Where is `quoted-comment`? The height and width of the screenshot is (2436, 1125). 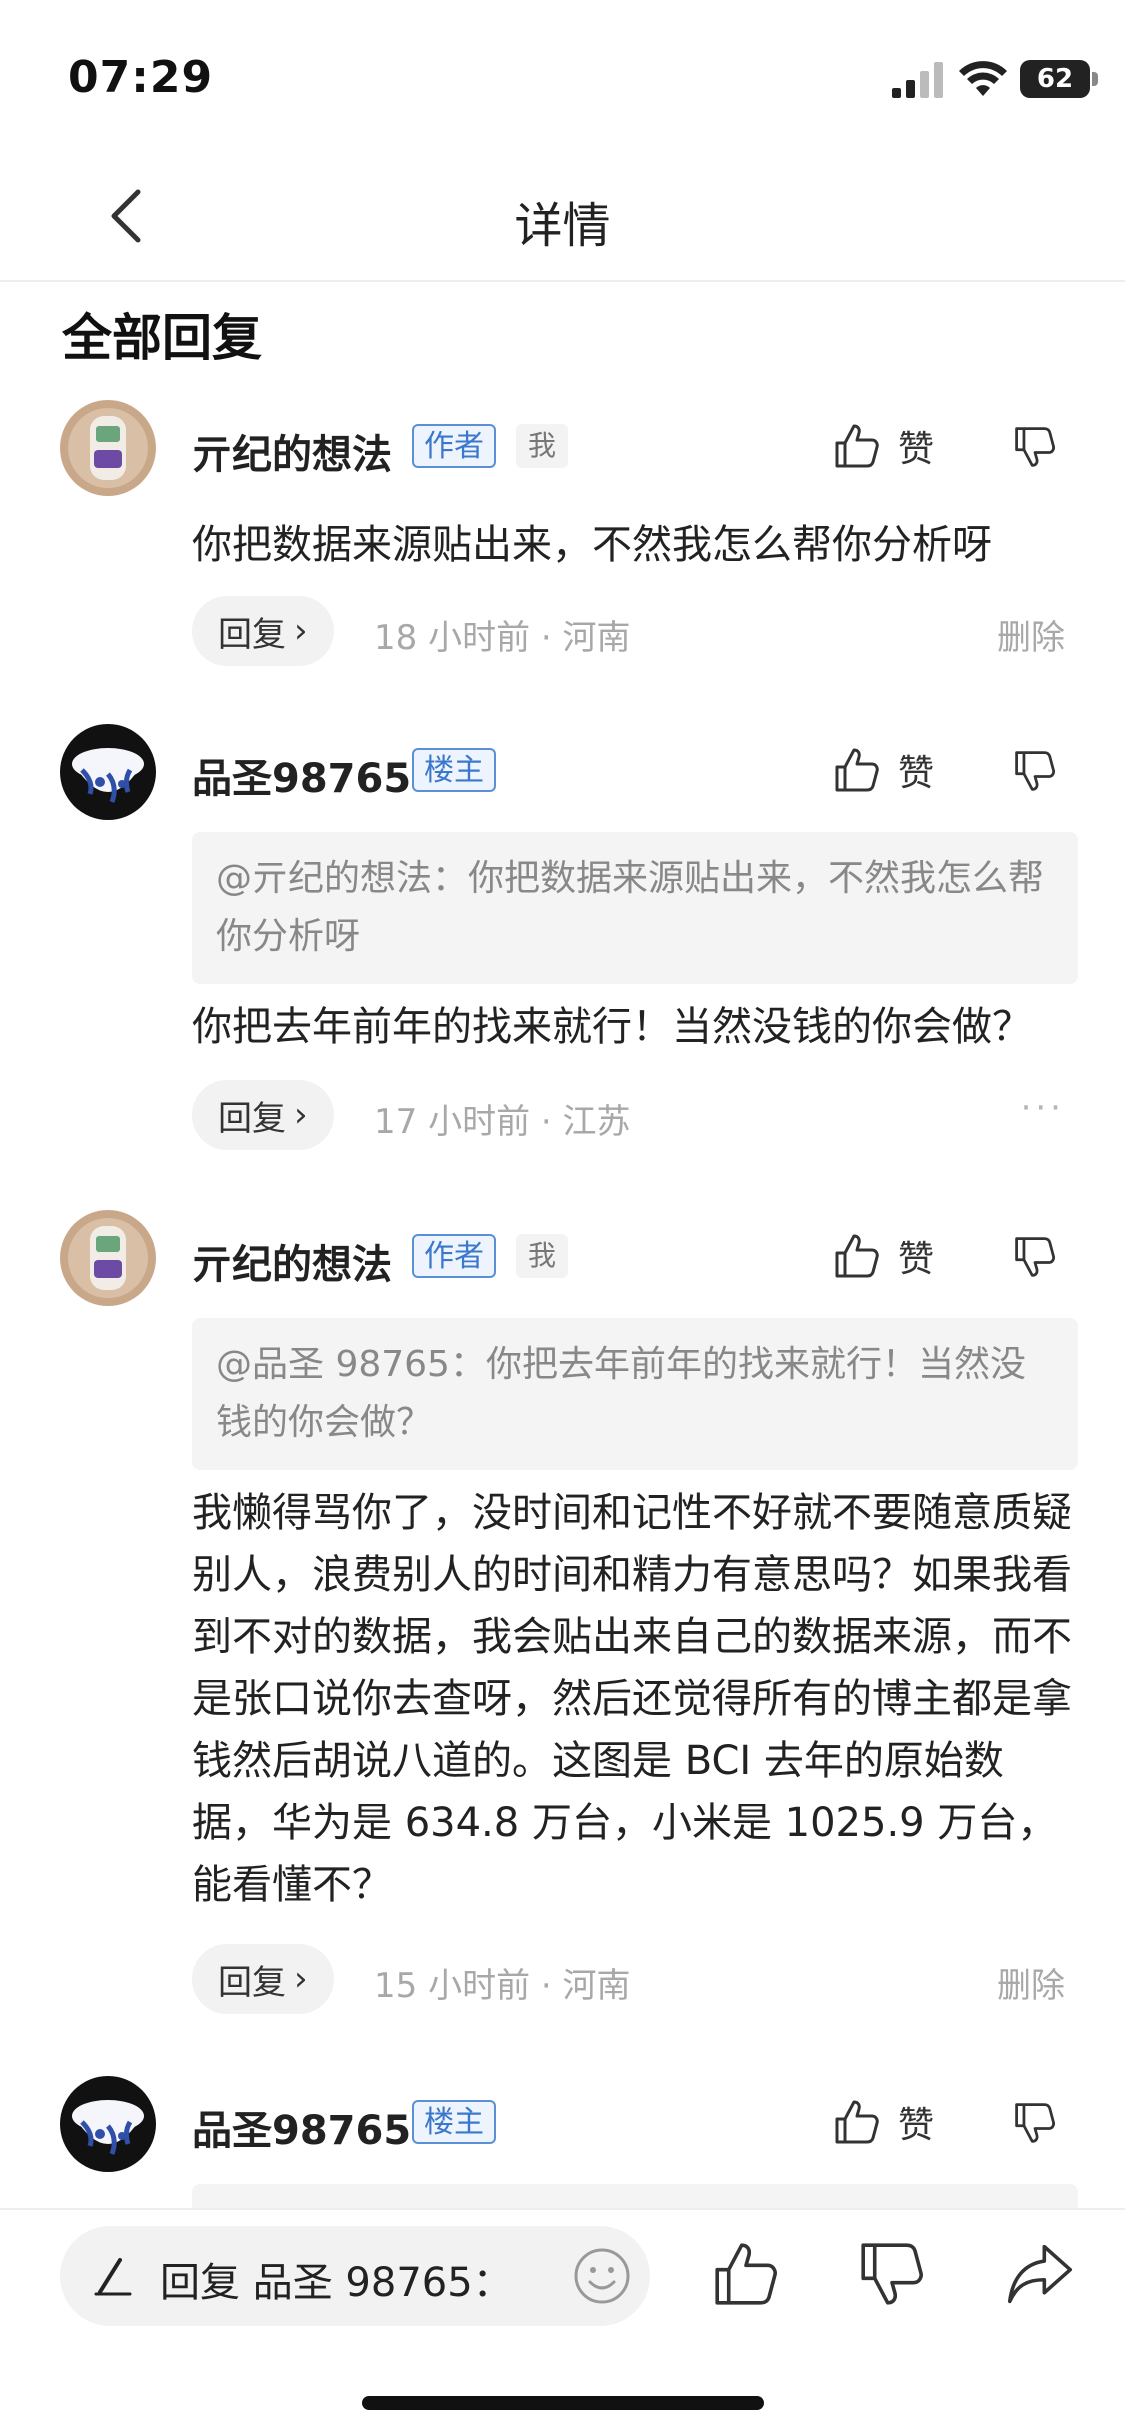 quoted-comment is located at coordinates (635, 2196).